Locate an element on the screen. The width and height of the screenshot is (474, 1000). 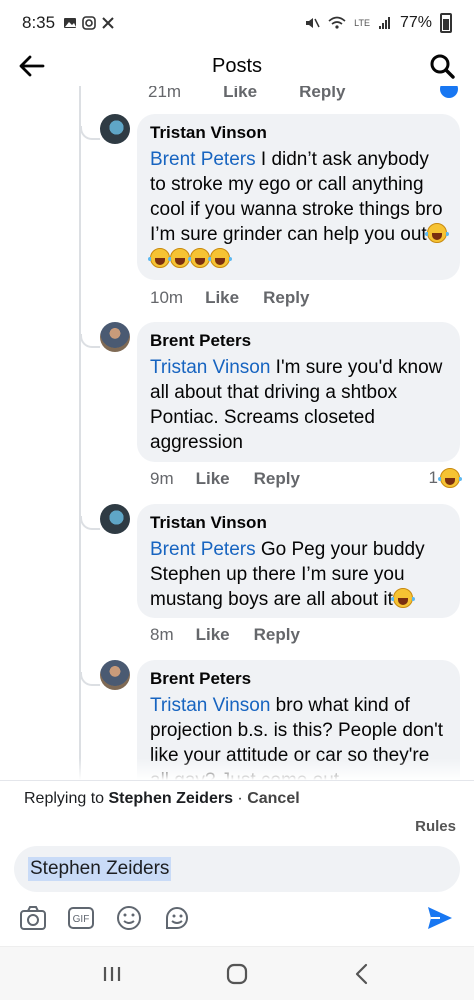
previous-like-button: Like is located at coordinates (240, 94).